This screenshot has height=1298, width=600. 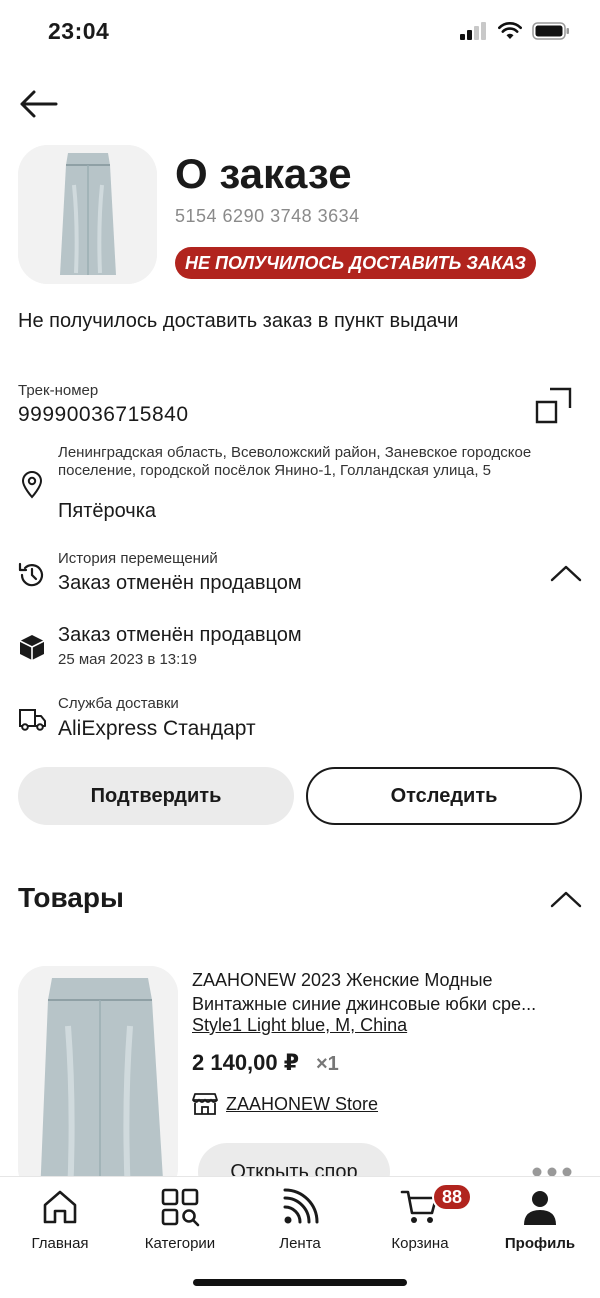 What do you see at coordinates (299, 1025) in the screenshot?
I see `product-variant: Style1 Light blue, M, China` at bounding box center [299, 1025].